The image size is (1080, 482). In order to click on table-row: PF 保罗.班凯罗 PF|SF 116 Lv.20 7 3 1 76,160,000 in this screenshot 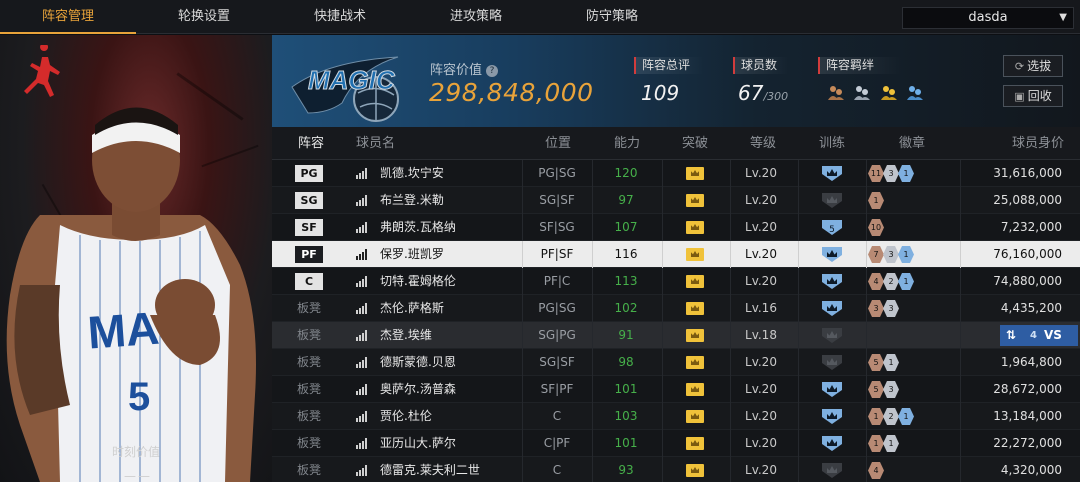, I will do `click(676, 254)`.